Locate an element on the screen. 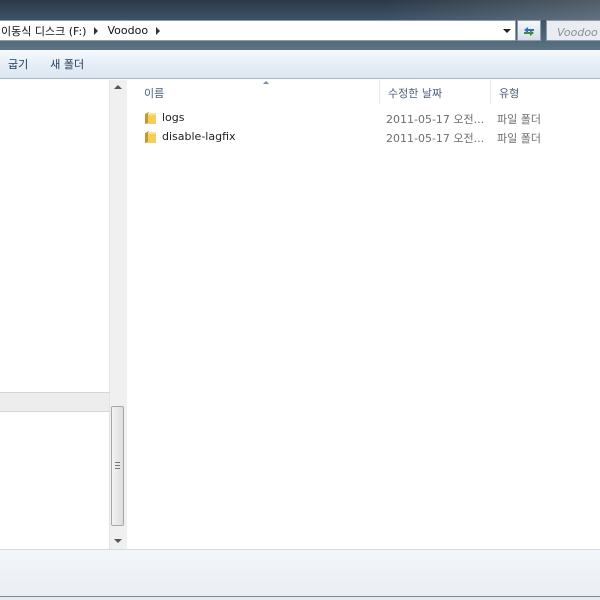  file-name: disable-lagfix is located at coordinates (262, 136).